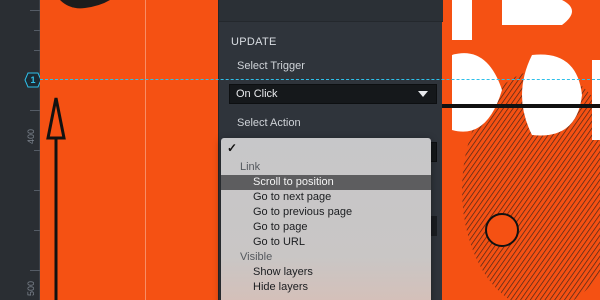  What do you see at coordinates (232, 148) in the screenshot?
I see `checkmark-icon: ✓` at bounding box center [232, 148].